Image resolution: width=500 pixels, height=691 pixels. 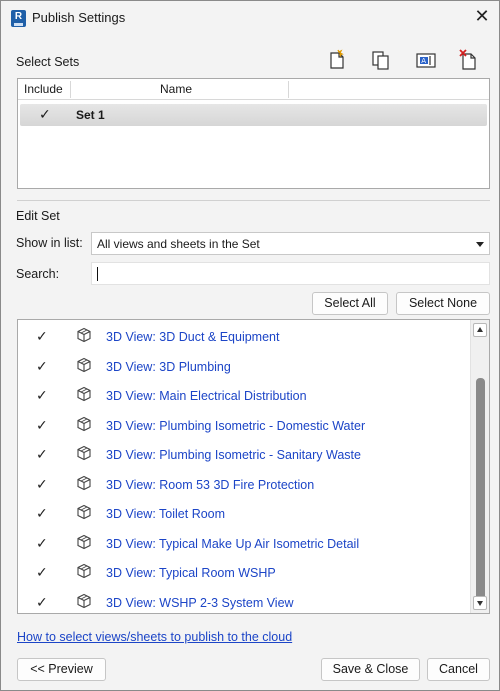 What do you see at coordinates (176, 89) in the screenshot?
I see `column-header-name: Name` at bounding box center [176, 89].